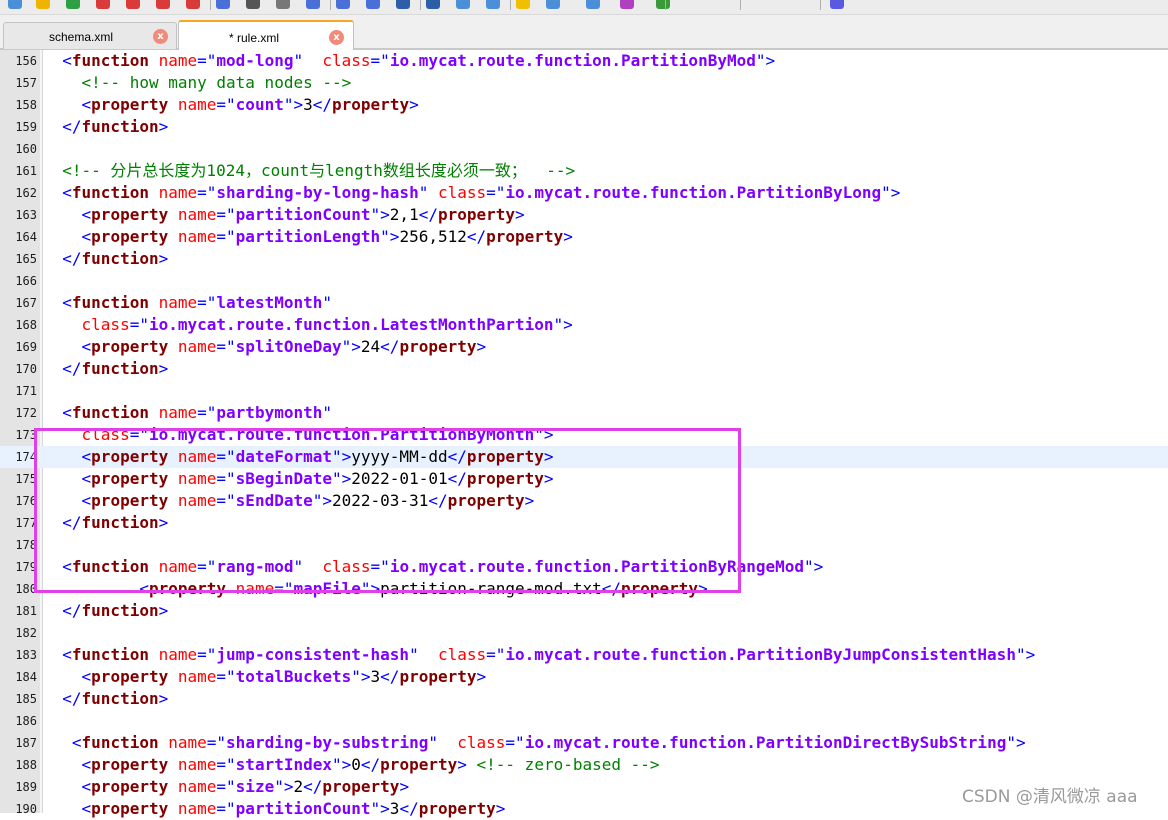  What do you see at coordinates (90, 35) in the screenshot?
I see `tab-schema-xml: schema.xml x` at bounding box center [90, 35].